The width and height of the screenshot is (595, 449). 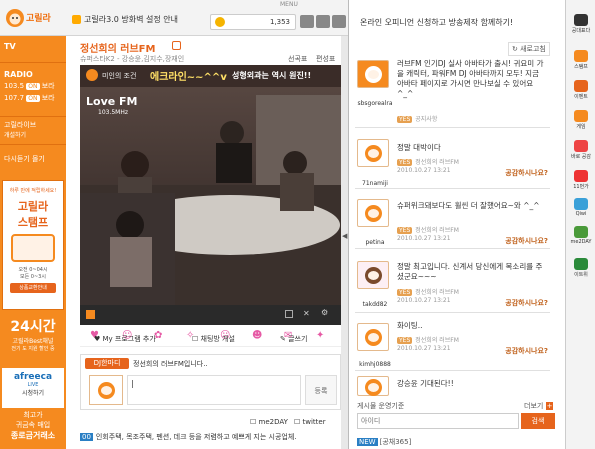 What do you see at coordinates (298, 339) in the screenshot?
I see `write-label: 글쓰기` at bounding box center [298, 339].